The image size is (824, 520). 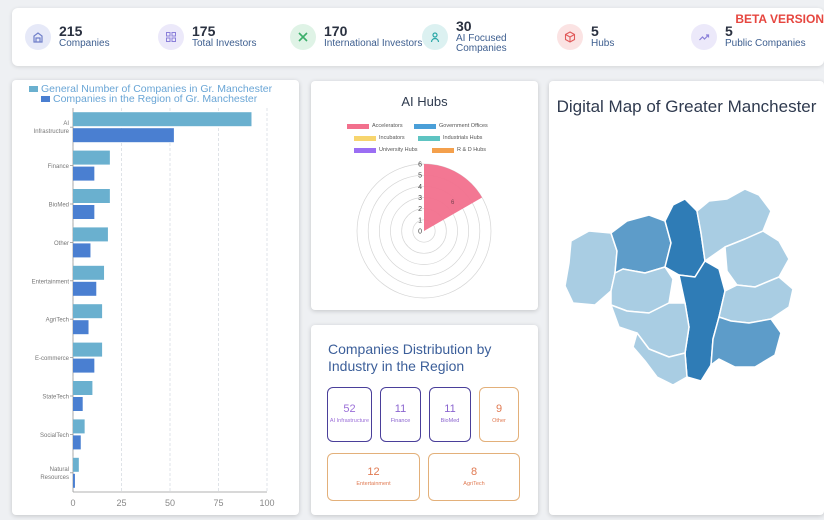 What do you see at coordinates (679, 287) in the screenshot?
I see `greater-manchester-map` at bounding box center [679, 287].